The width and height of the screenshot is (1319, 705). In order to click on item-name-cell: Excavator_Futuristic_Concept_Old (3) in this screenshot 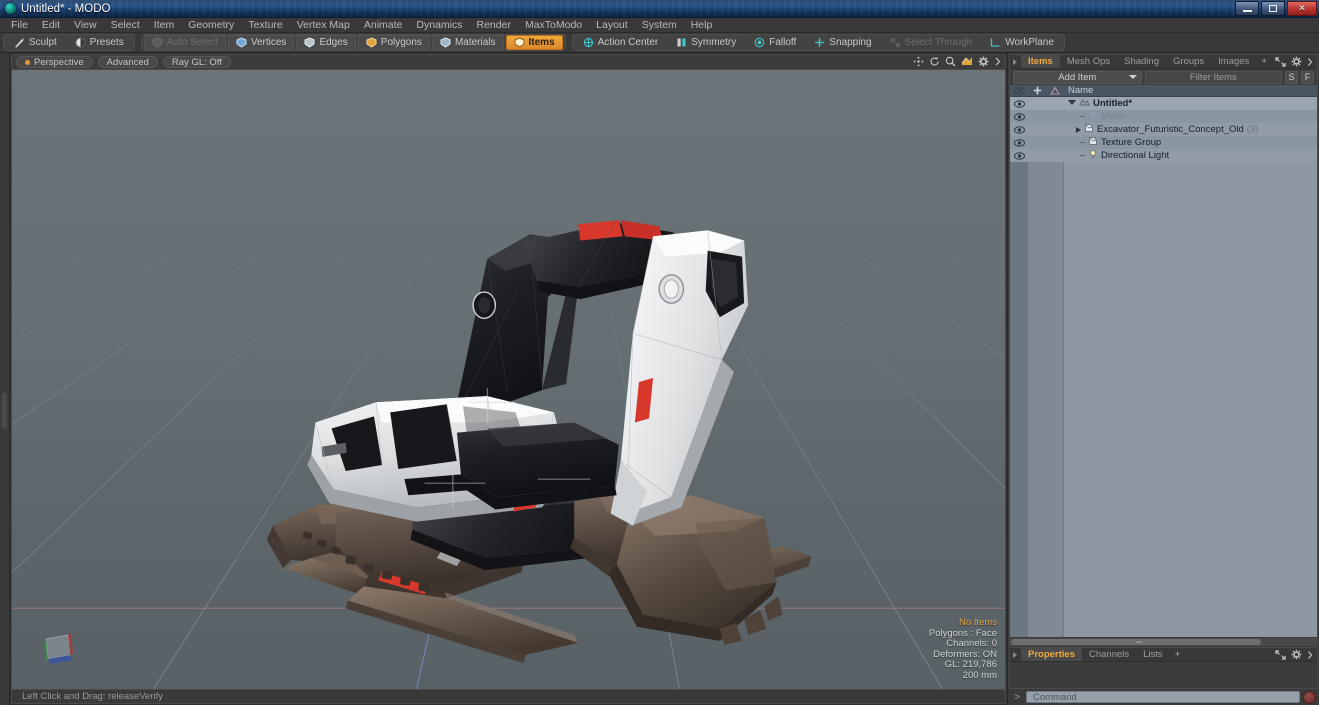, I will do `click(1190, 129)`.